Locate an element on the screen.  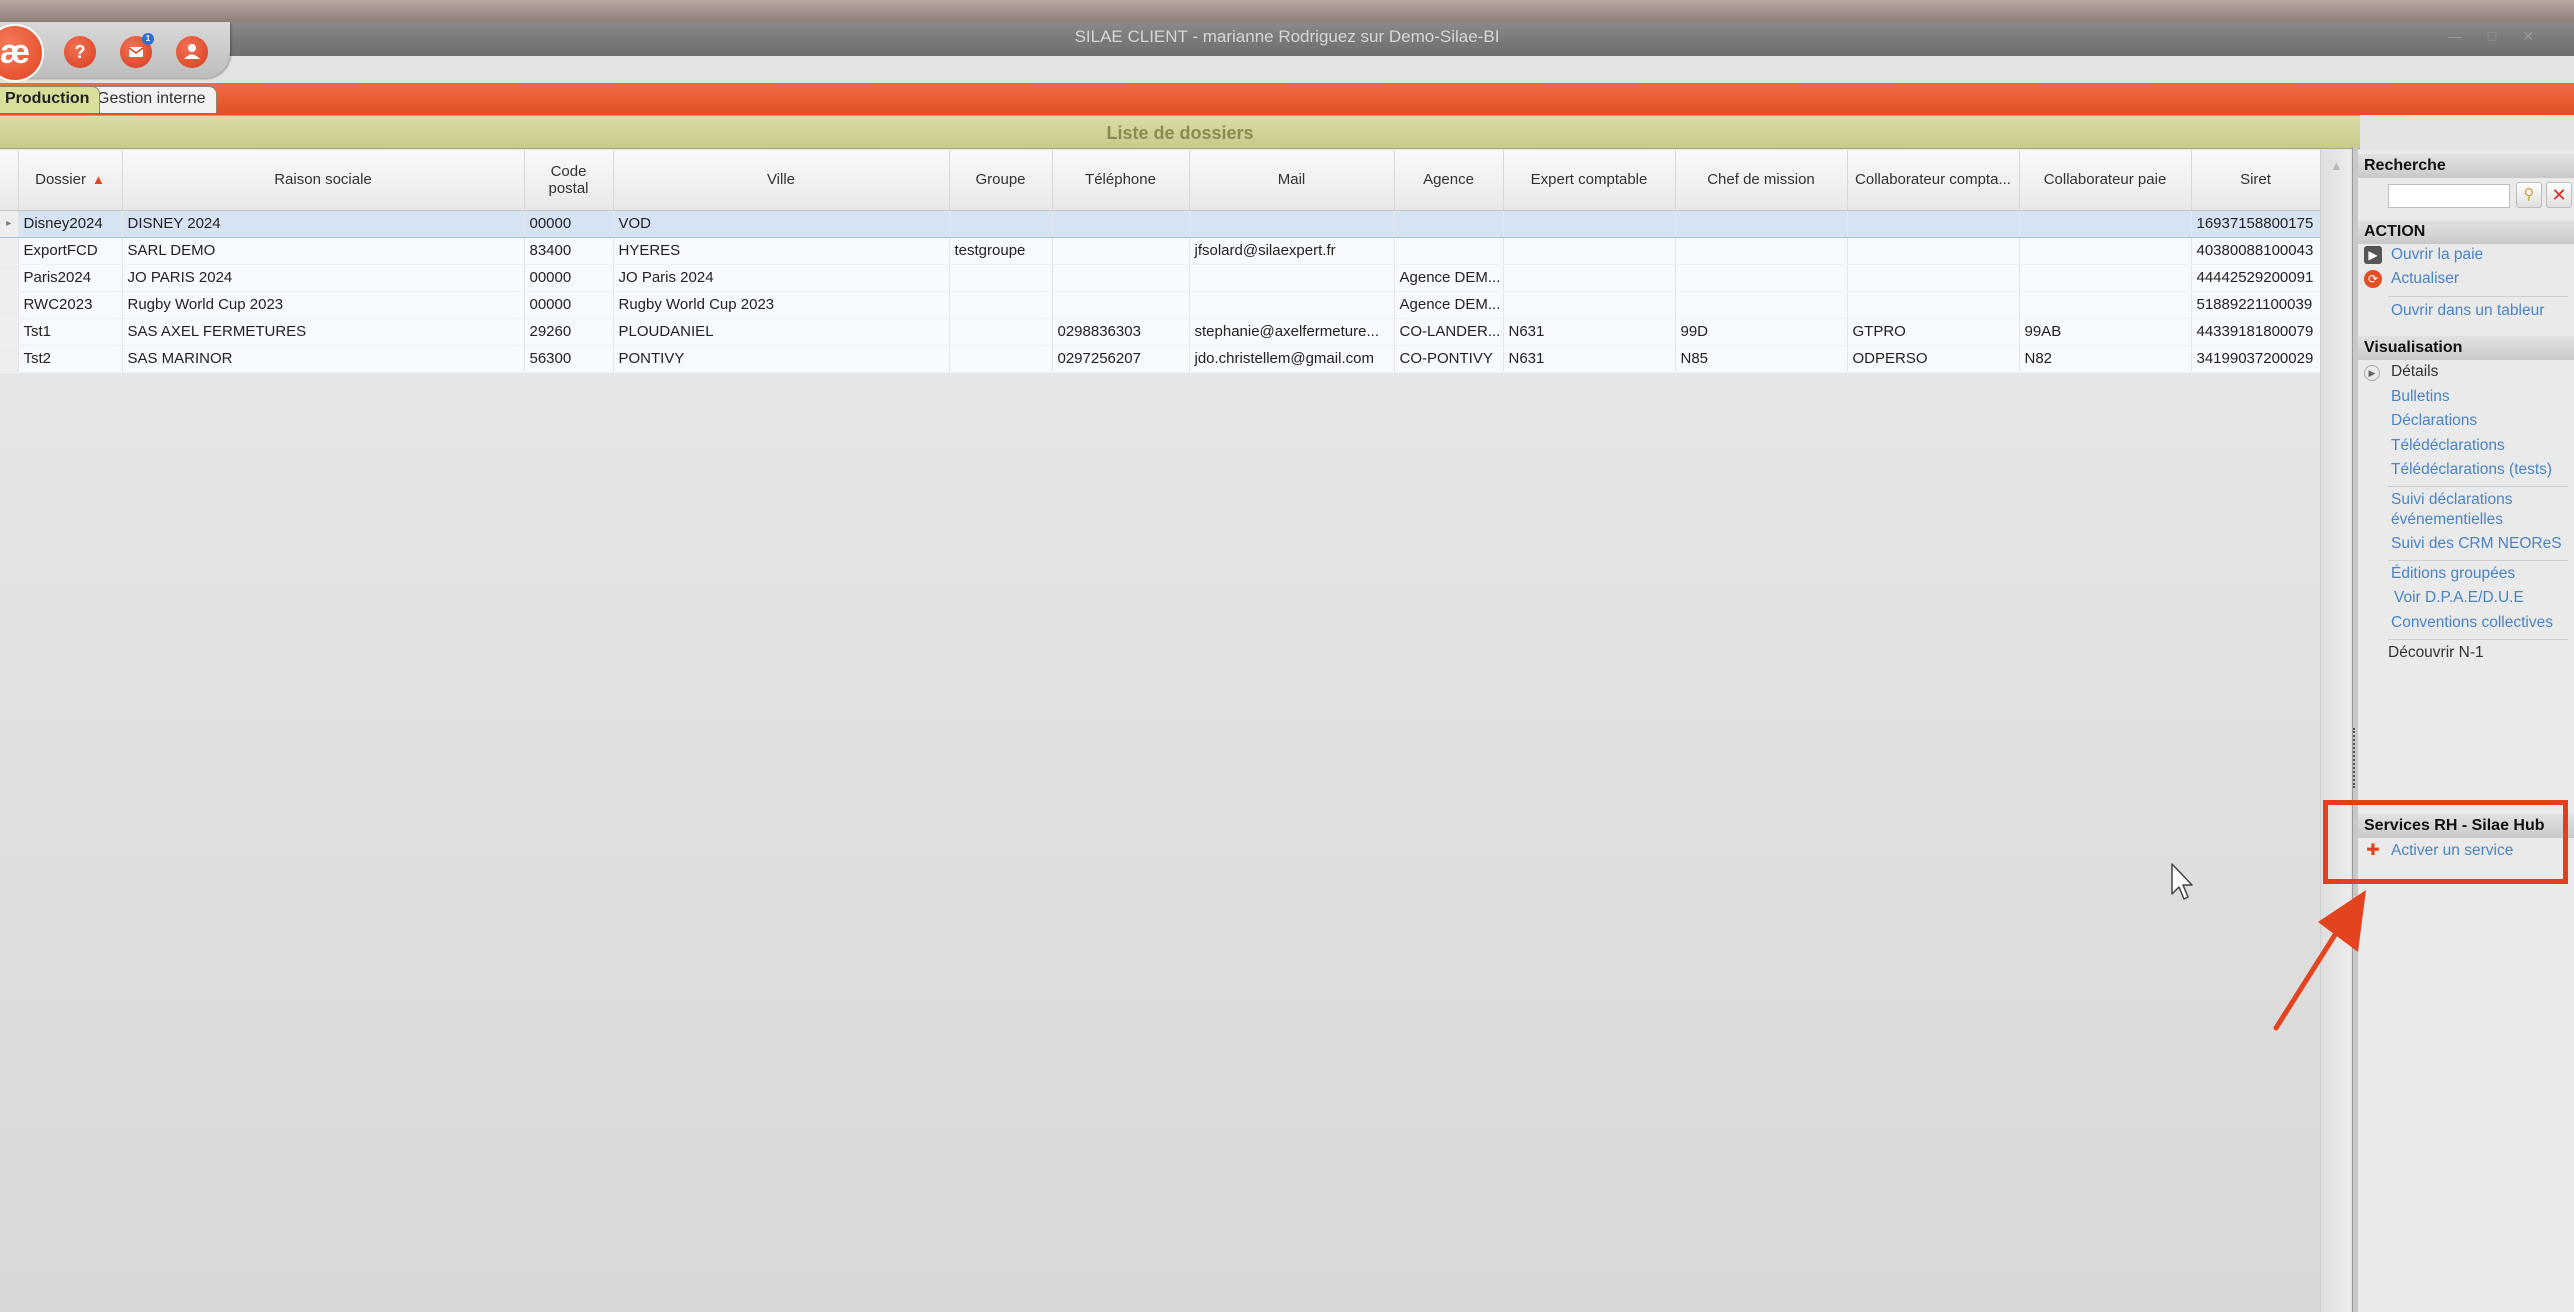
tab-production: Production is located at coordinates (50, 99).